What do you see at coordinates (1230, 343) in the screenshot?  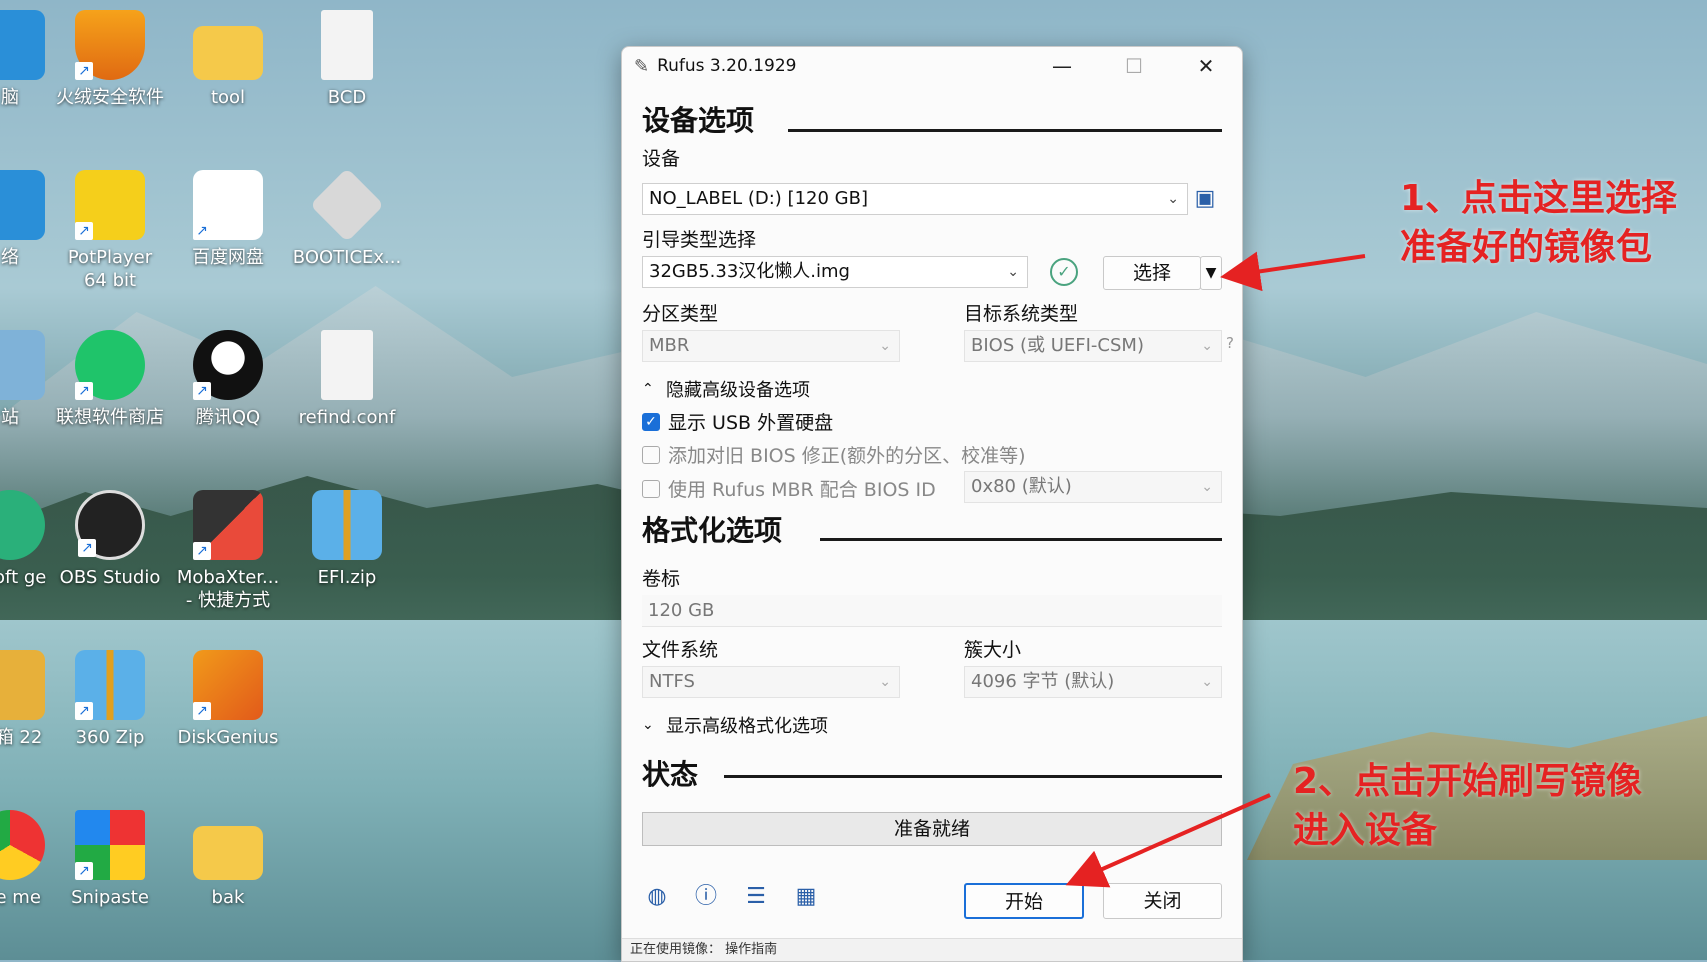 I see `help-icon: ?` at bounding box center [1230, 343].